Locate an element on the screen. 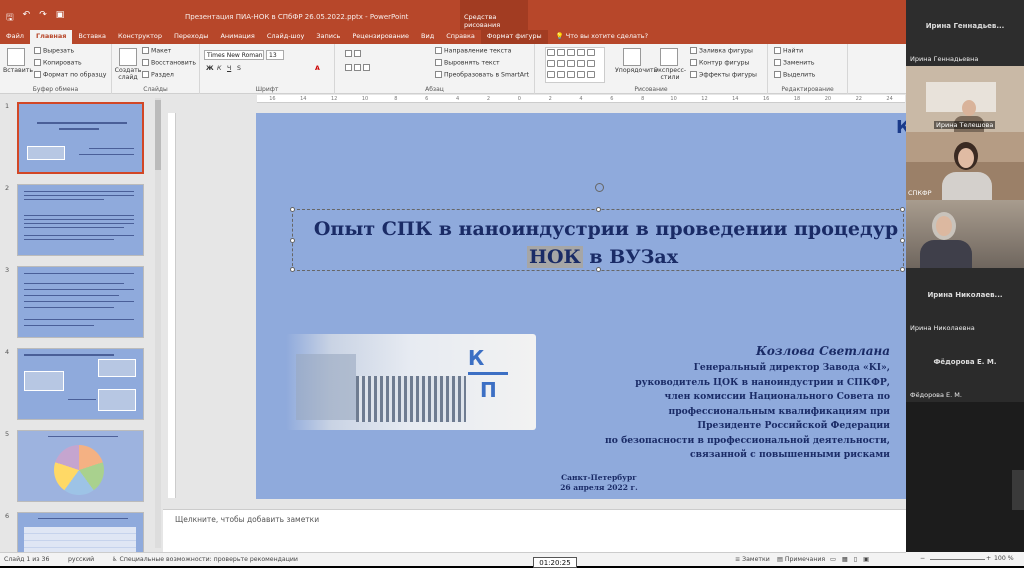 This screenshot has height=568, width=1024. tab-home: Главная is located at coordinates (51, 37).